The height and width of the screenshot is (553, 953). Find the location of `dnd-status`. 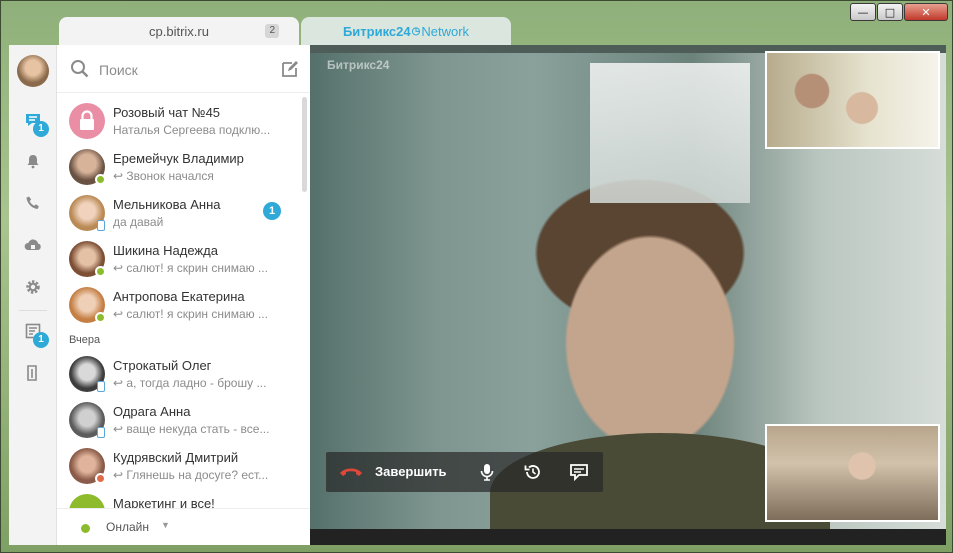

dnd-status is located at coordinates (100, 478).